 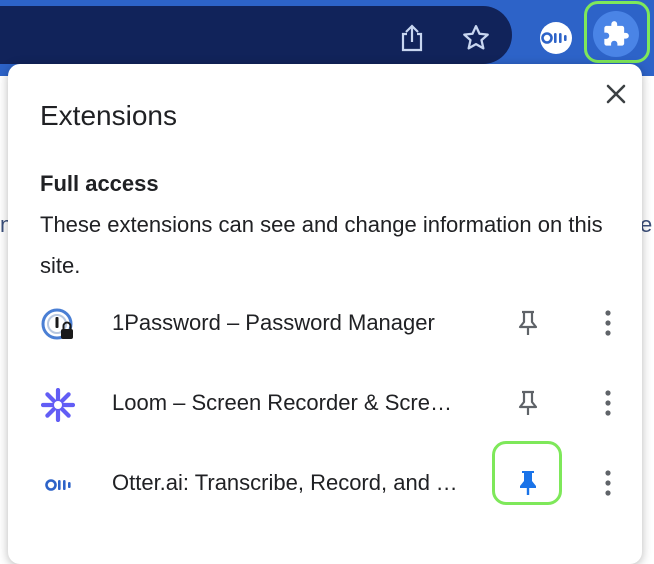 What do you see at coordinates (287, 402) in the screenshot?
I see `extension-name: Loom – Screen Recorder & Screen Capture` at bounding box center [287, 402].